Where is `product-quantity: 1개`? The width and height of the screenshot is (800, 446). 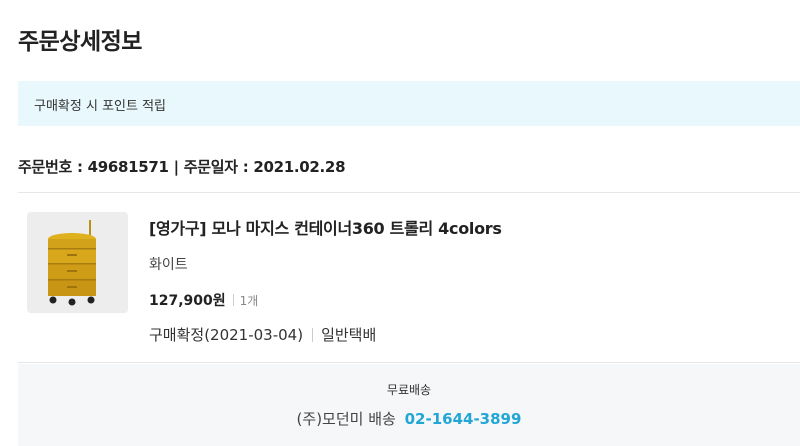
product-quantity: 1개 is located at coordinates (249, 300).